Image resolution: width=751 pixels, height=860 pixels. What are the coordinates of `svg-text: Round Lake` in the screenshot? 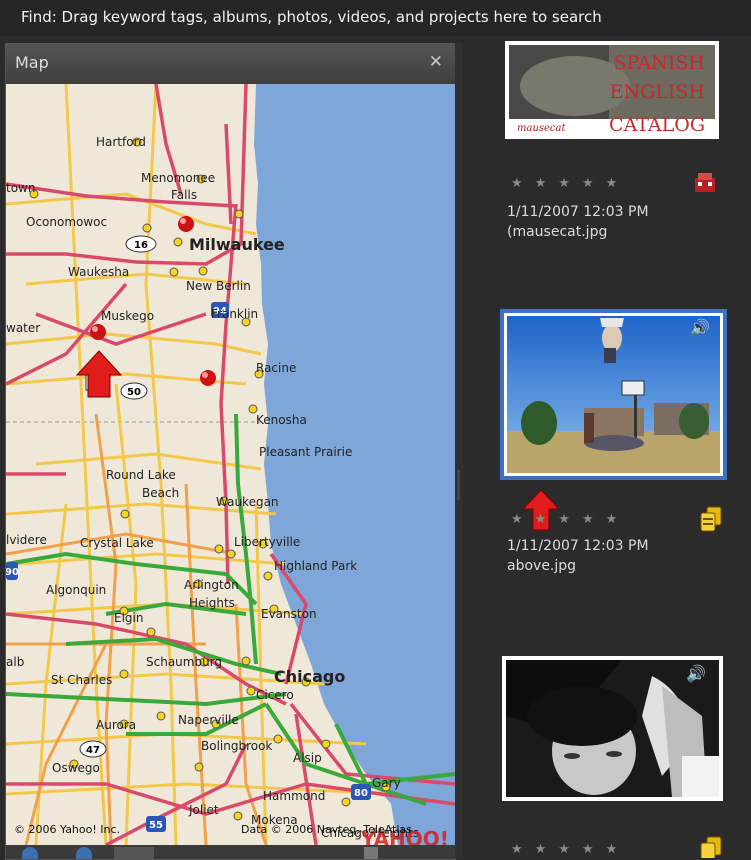 It's located at (141, 475).